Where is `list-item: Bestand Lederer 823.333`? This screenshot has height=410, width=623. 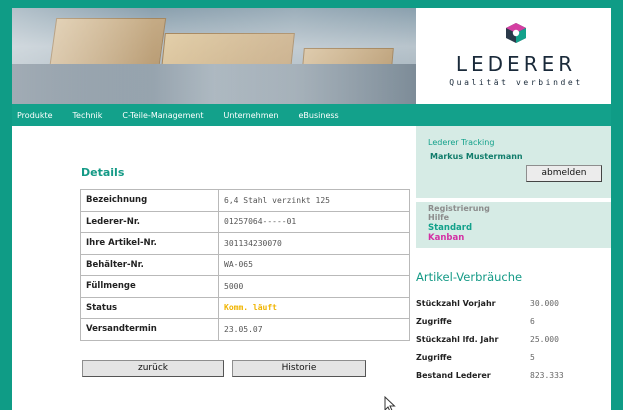
list-item: Bestand Lederer 823.333 is located at coordinates (516, 375).